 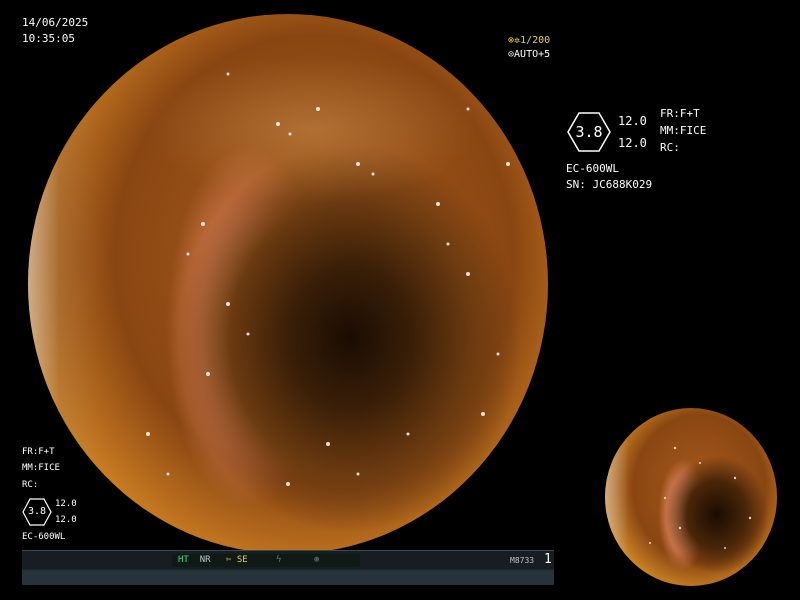 I want to click on se-label: SE, so click(x=242, y=560).